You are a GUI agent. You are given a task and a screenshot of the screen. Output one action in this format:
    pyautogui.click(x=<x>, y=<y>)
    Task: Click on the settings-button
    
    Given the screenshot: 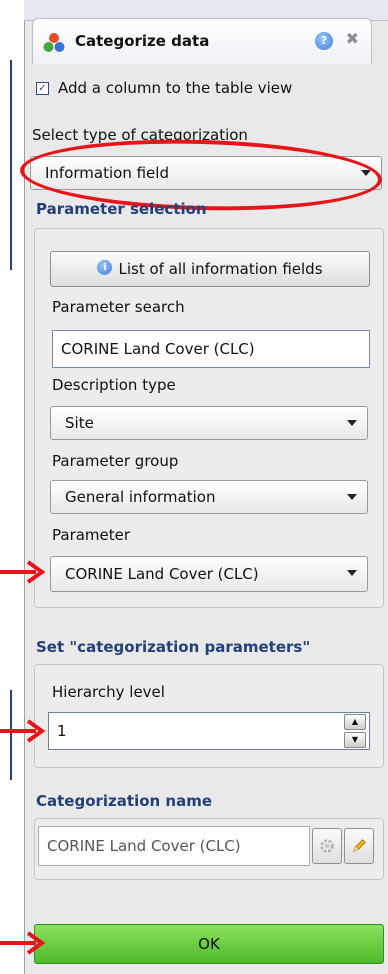 What is the action you would take?
    pyautogui.click(x=327, y=846)
    